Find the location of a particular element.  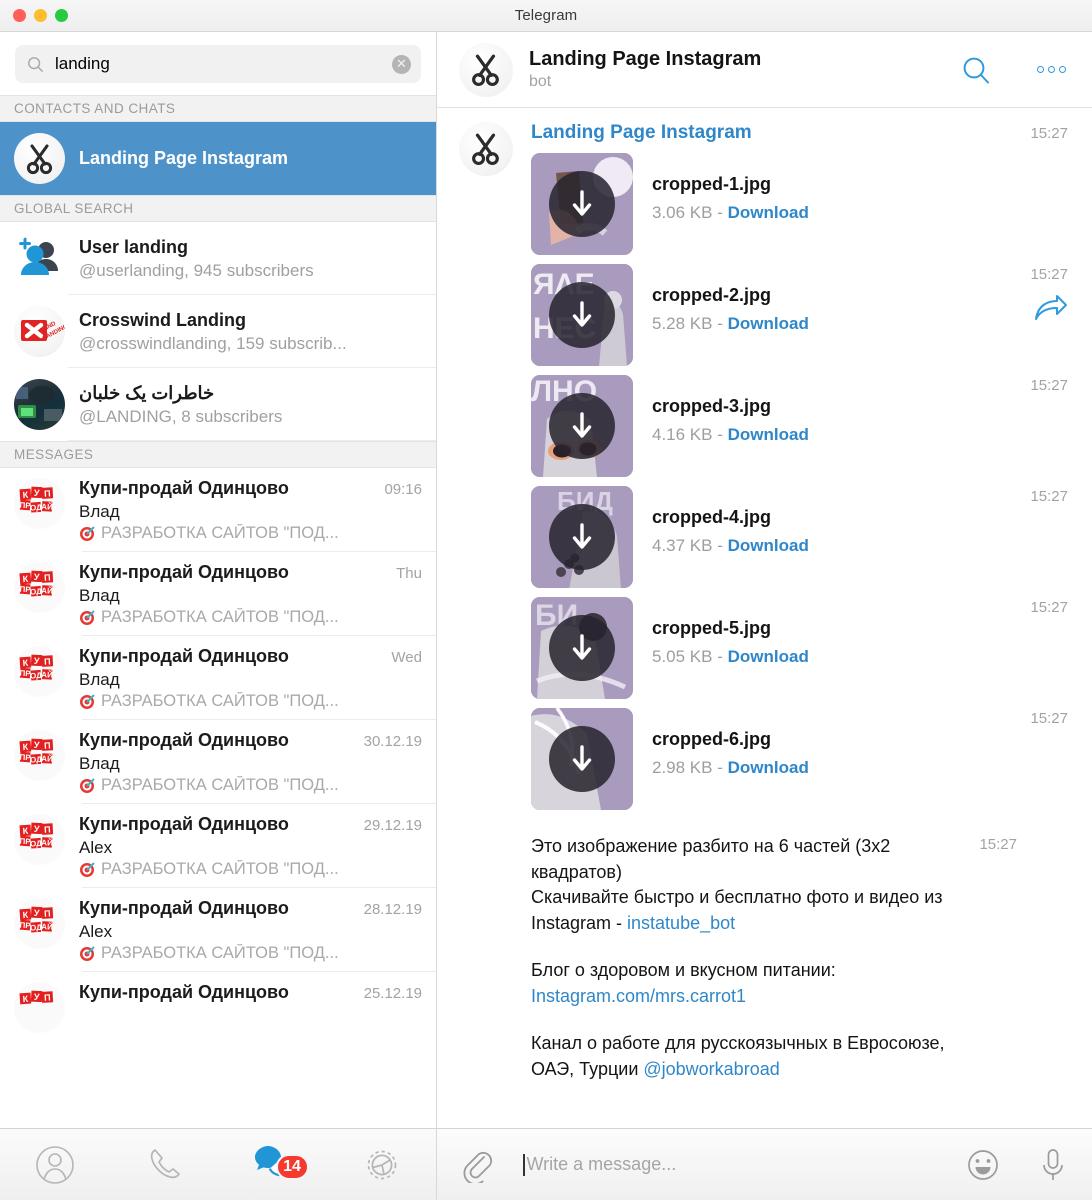

file-thumbnail: БИД is located at coordinates (582, 537).